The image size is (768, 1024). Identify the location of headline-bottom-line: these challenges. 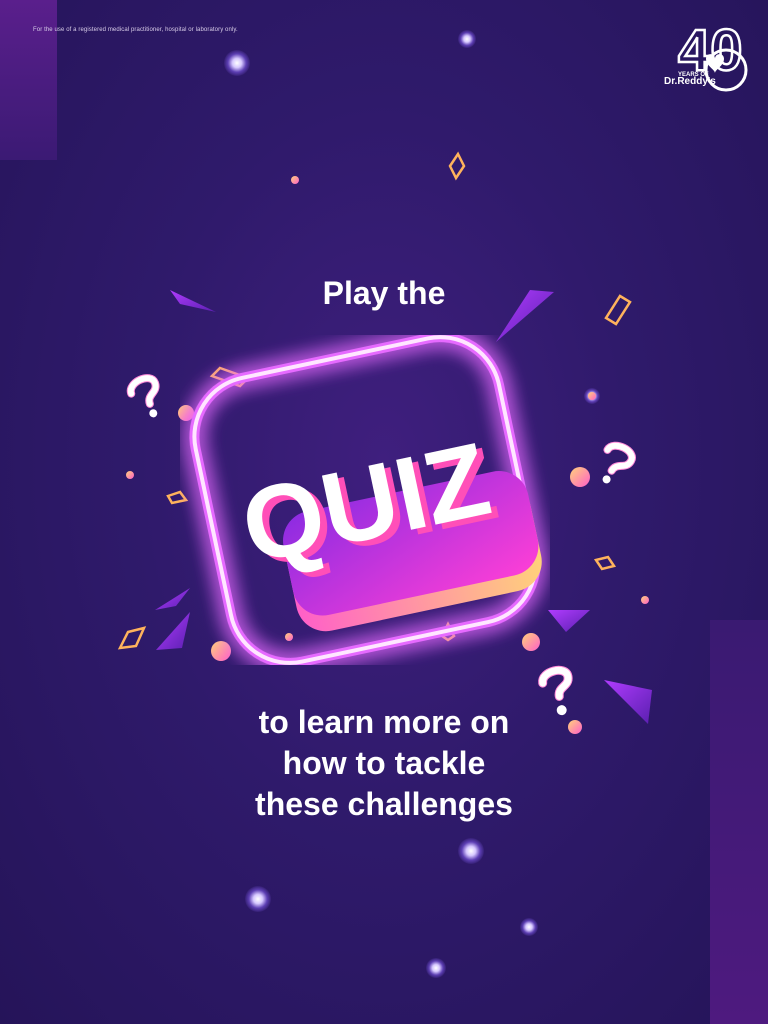
(384, 804).